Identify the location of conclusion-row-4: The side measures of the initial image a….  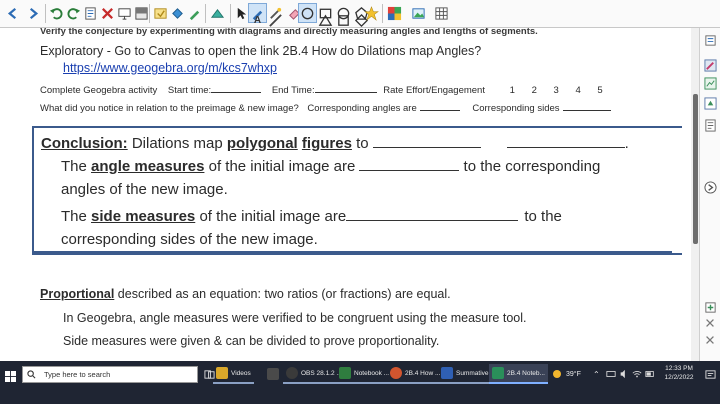
(311, 216).